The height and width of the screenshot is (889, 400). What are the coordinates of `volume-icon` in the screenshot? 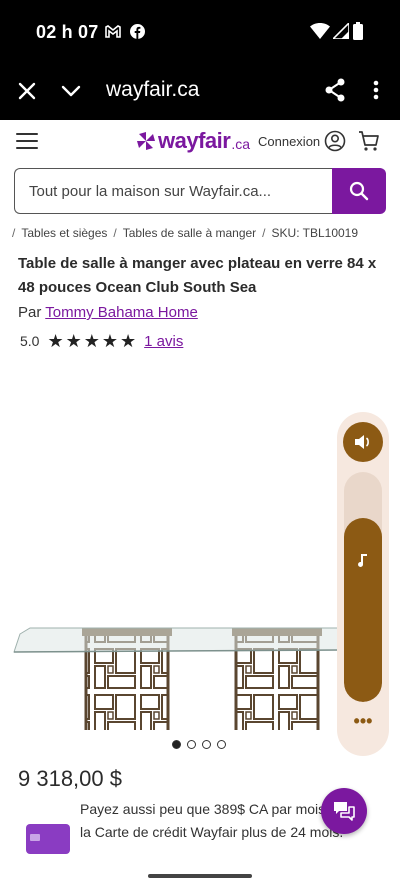 It's located at (362, 442).